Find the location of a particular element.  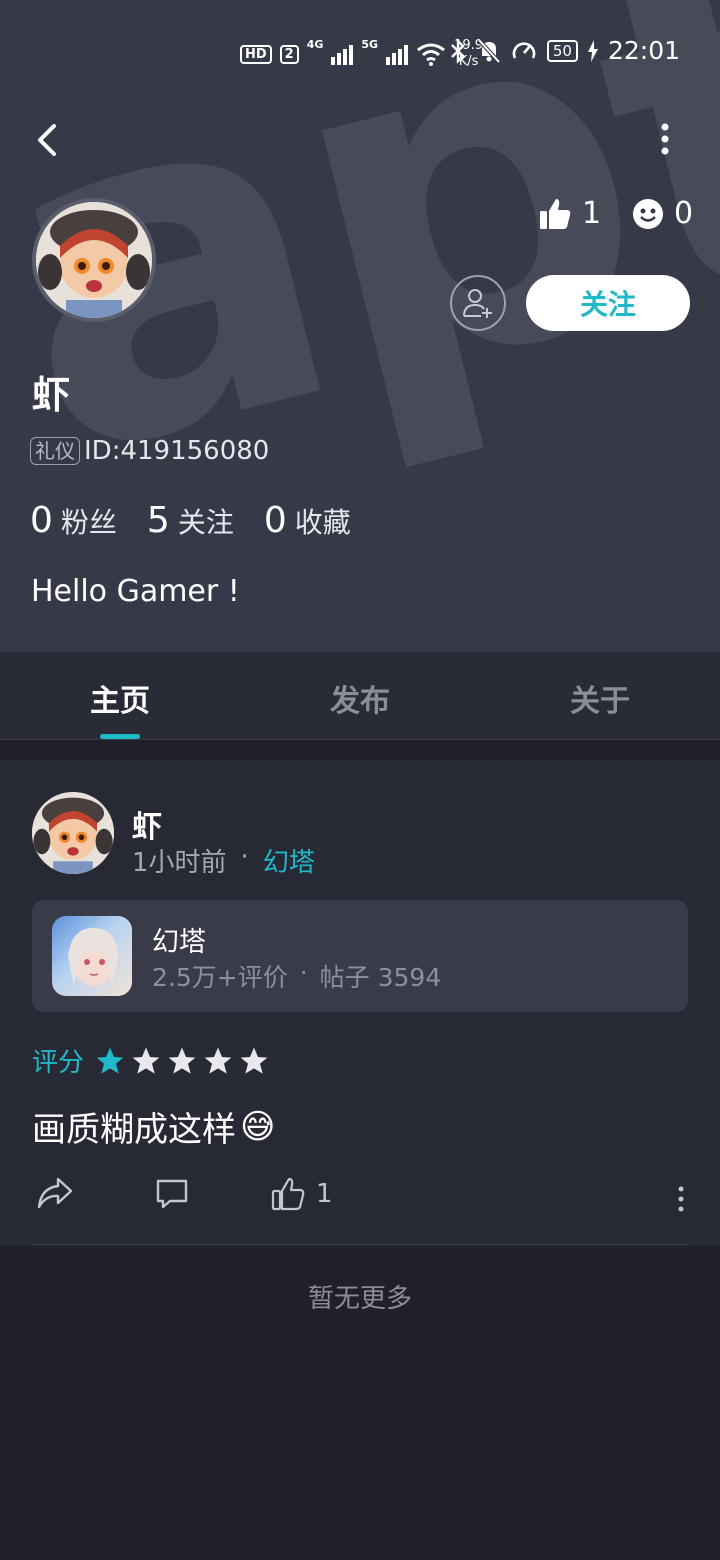

profile-likes: 1 is located at coordinates (569, 213).